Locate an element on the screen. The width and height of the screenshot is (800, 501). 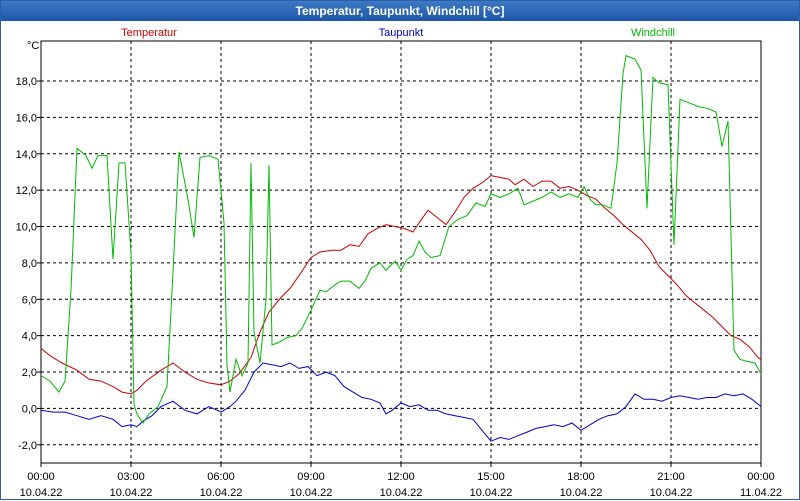
x-tick-time: 03:00 is located at coordinates (131, 477).